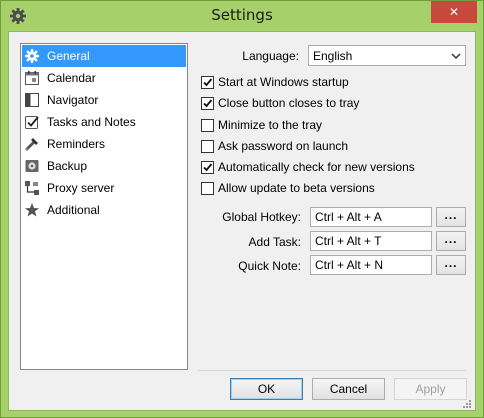  I want to click on option-beta-updates: Allow update to beta versions, so click(288, 188).